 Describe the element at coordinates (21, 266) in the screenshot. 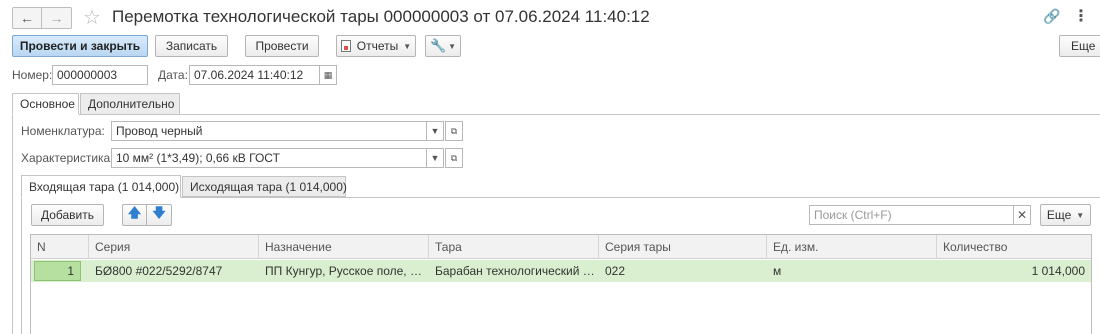

I see `subtab-panel-border` at that location.